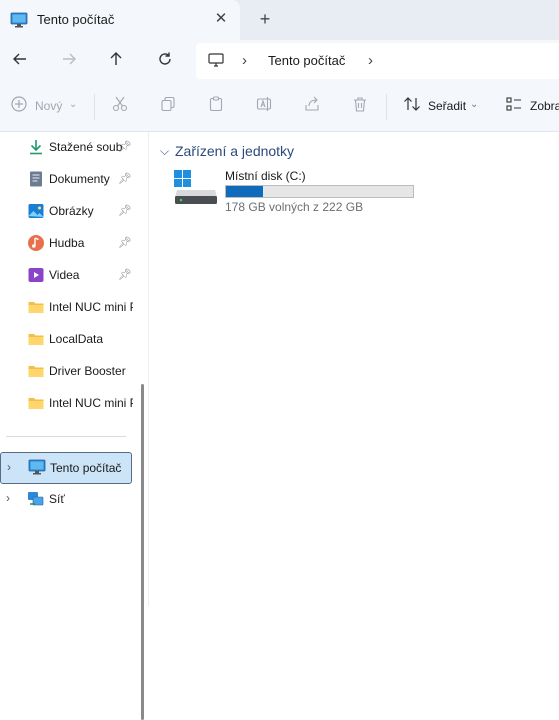 Image resolution: width=559 pixels, height=720 pixels. What do you see at coordinates (120, 20) in the screenshot?
I see `tab-this-pc: Tento počítač ✕` at bounding box center [120, 20].